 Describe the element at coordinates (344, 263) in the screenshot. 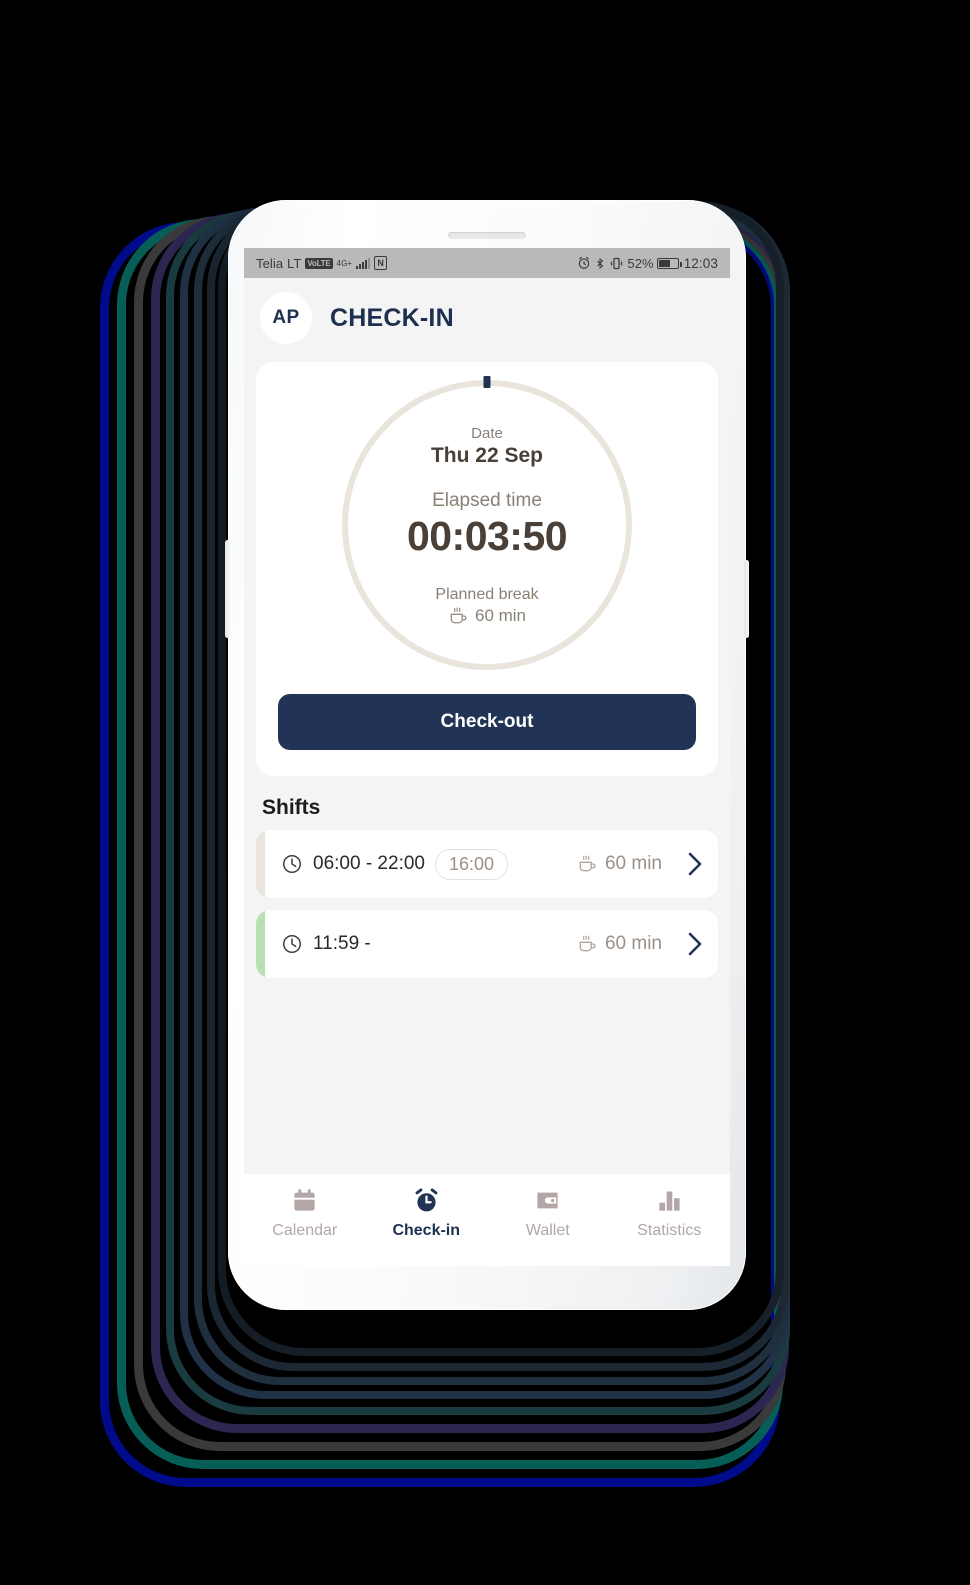

I see `network-type-icon: 4G+` at that location.